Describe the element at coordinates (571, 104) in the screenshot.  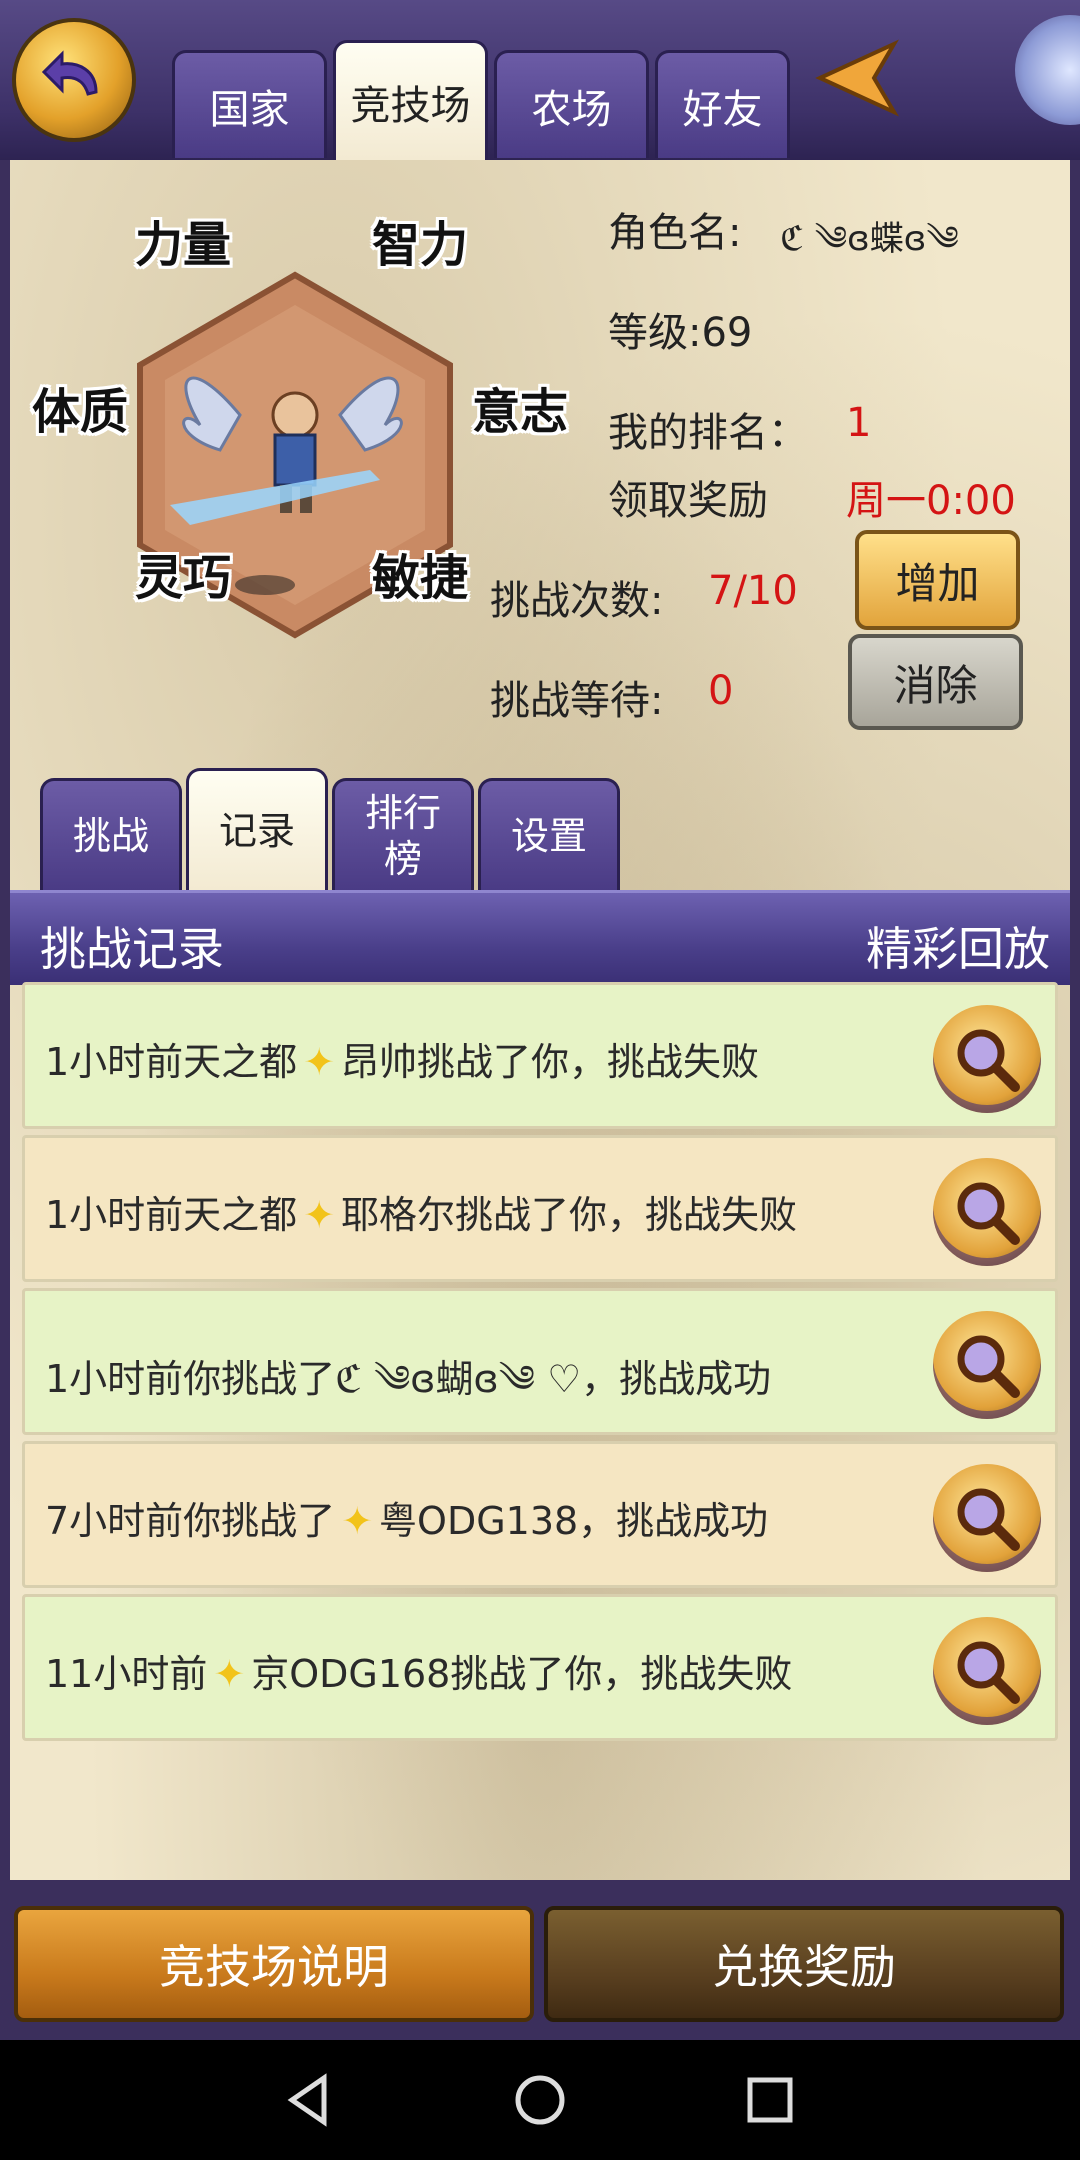
I see `tab-farm: 农场` at that location.